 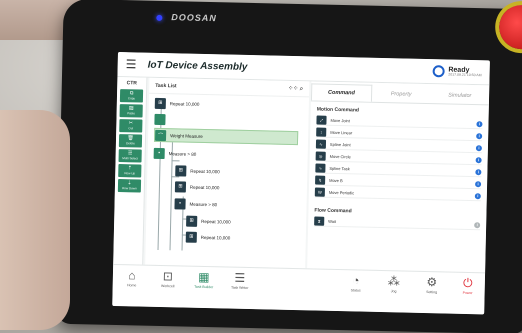 I want to click on move-joint-icon: ⤢, so click(x=321, y=120).